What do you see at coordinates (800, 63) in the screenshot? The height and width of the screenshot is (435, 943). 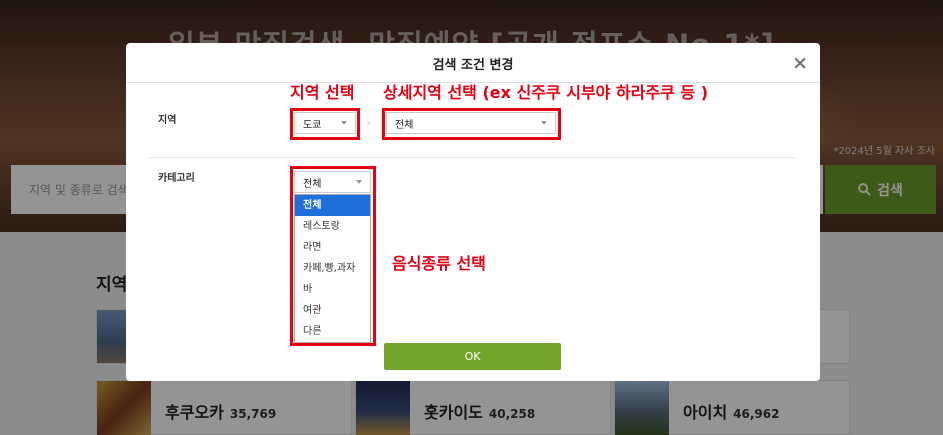 I see `close-icon: ×` at bounding box center [800, 63].